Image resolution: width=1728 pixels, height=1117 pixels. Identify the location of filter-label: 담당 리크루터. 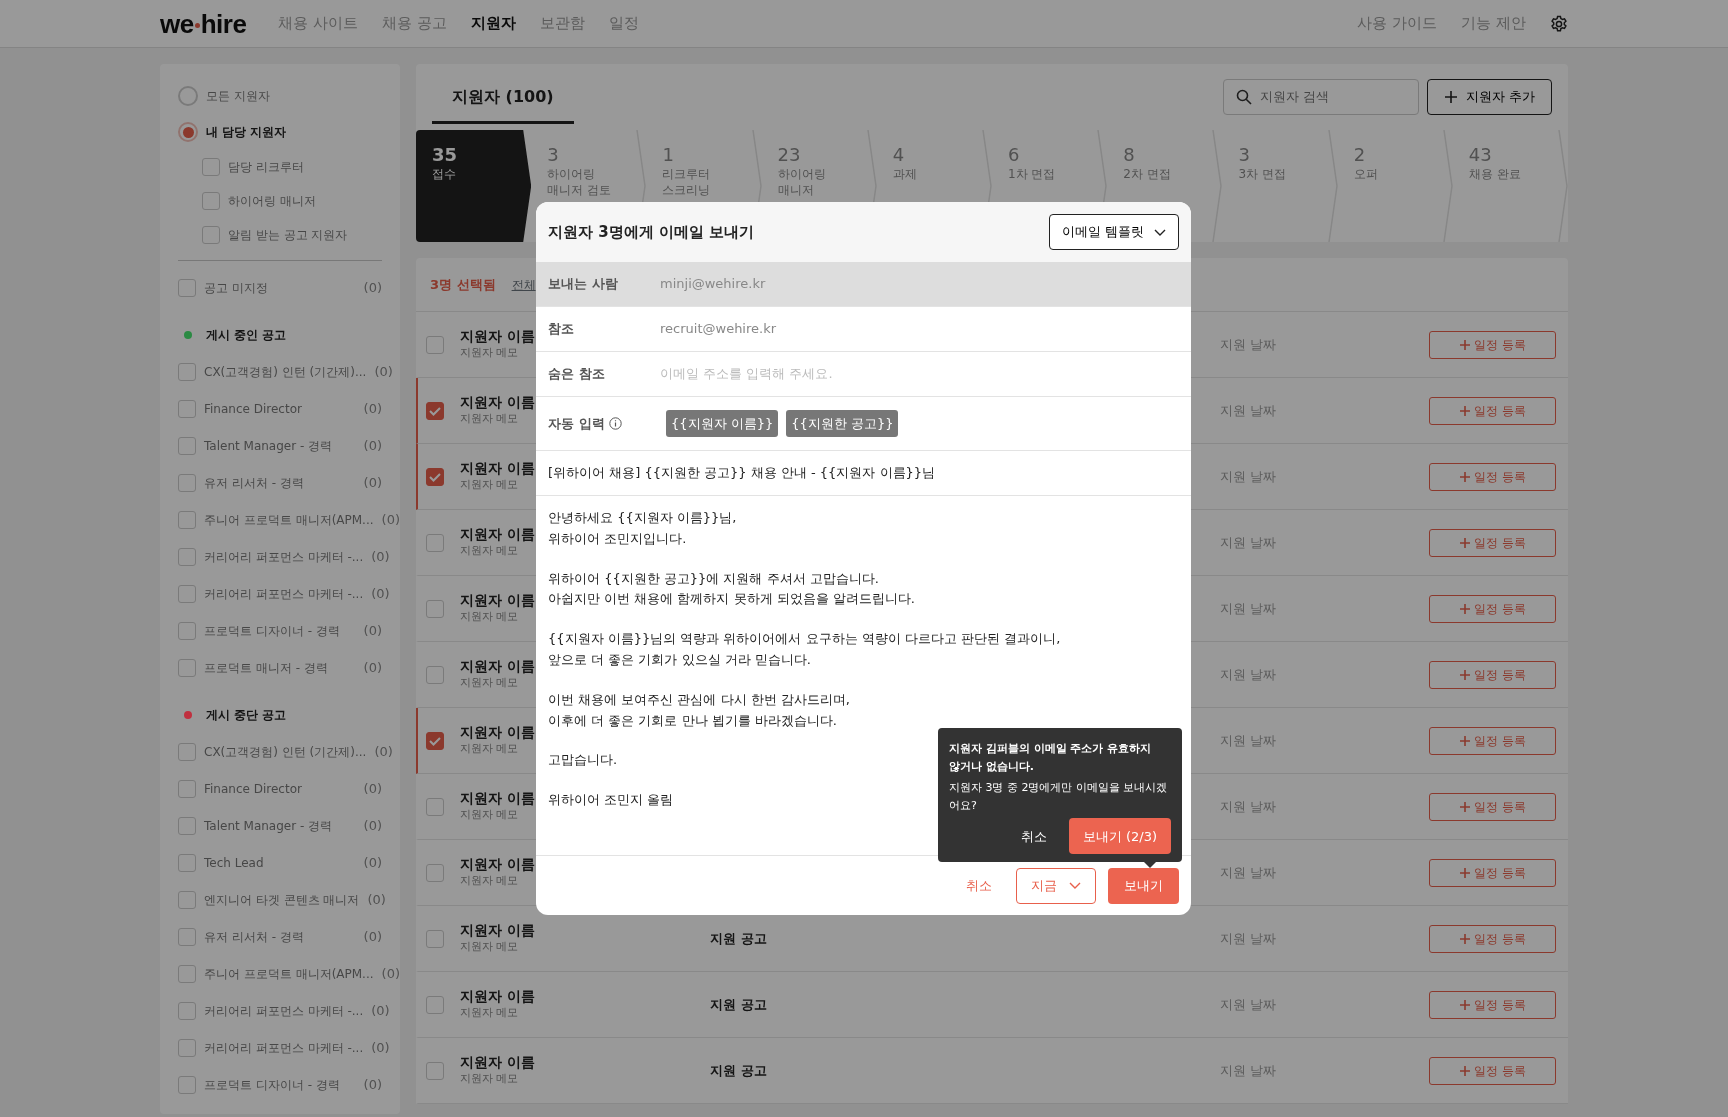
(266, 167).